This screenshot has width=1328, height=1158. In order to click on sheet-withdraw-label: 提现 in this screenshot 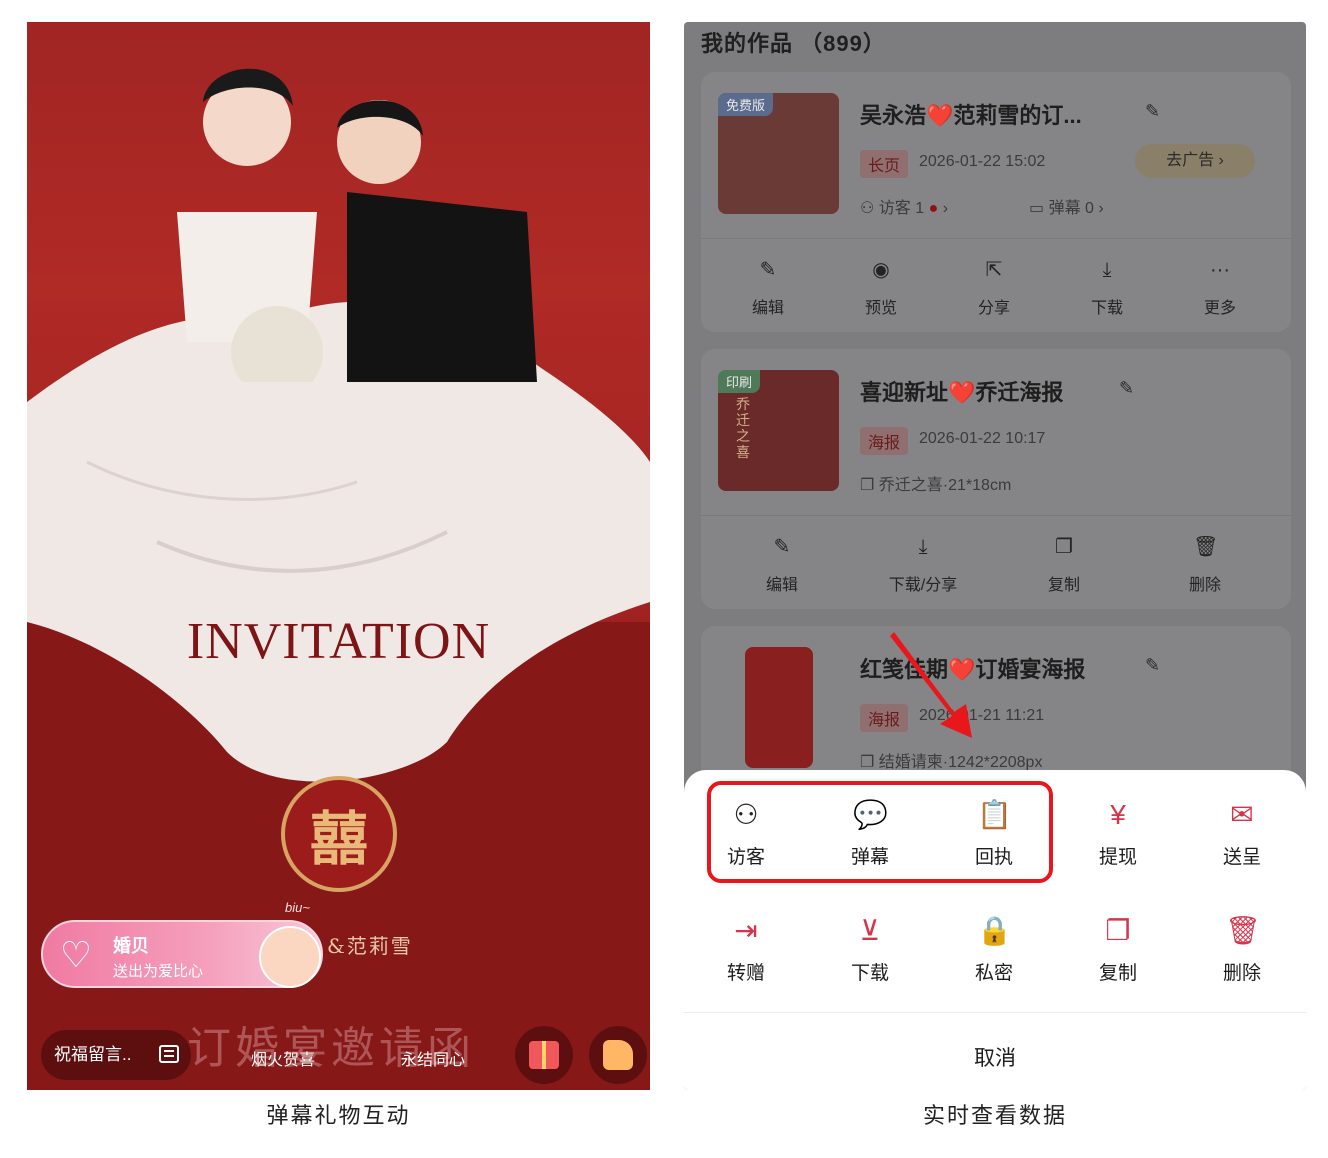, I will do `click(1117, 857)`.